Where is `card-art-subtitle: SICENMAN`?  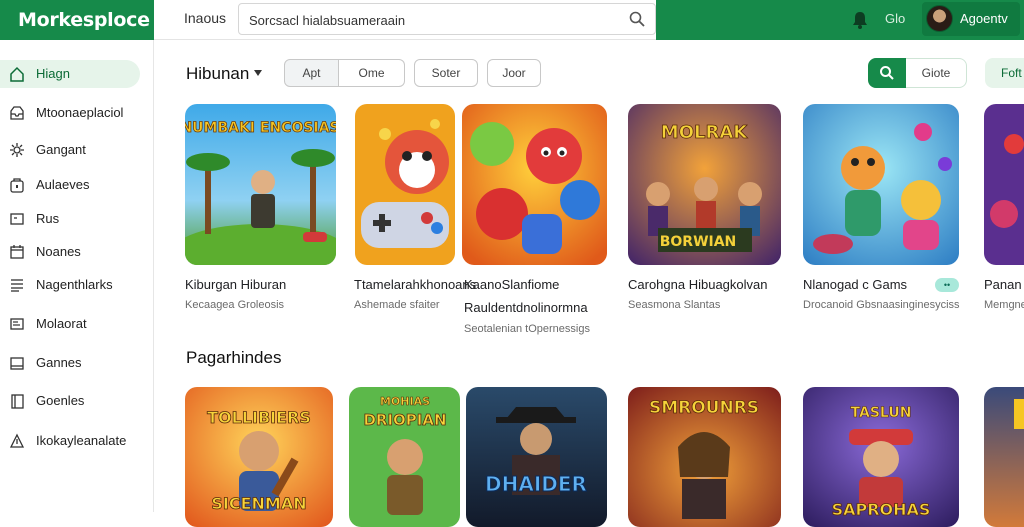
card-art-subtitle: SICENMAN is located at coordinates (258, 503).